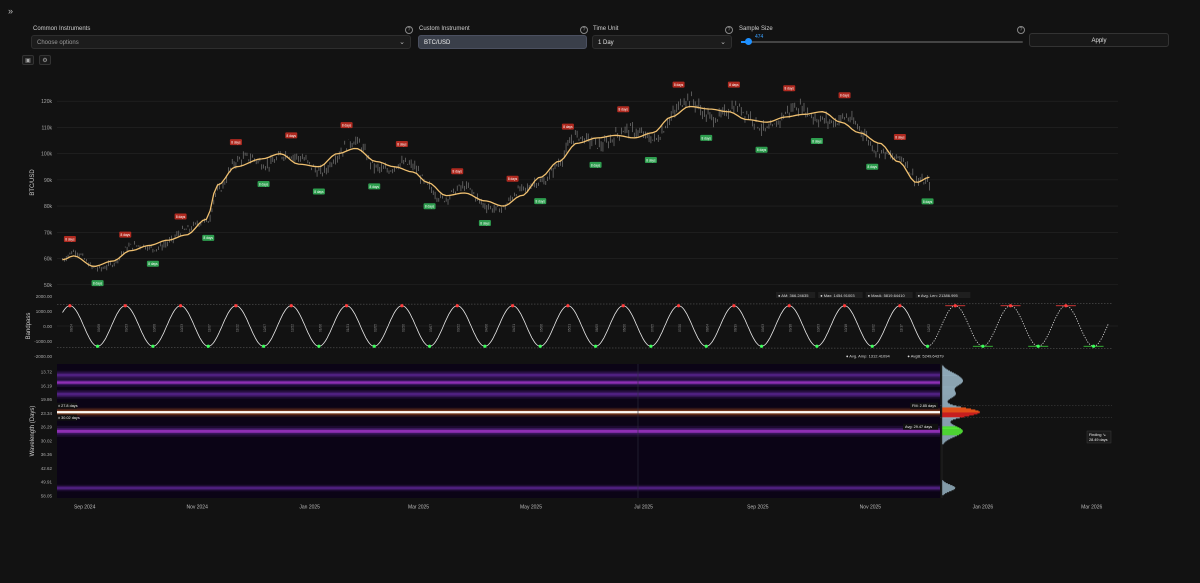 This screenshot has height=583, width=1200. Describe the element at coordinates (48, 260) in the screenshot. I see `price-y-tick: 60k` at that location.